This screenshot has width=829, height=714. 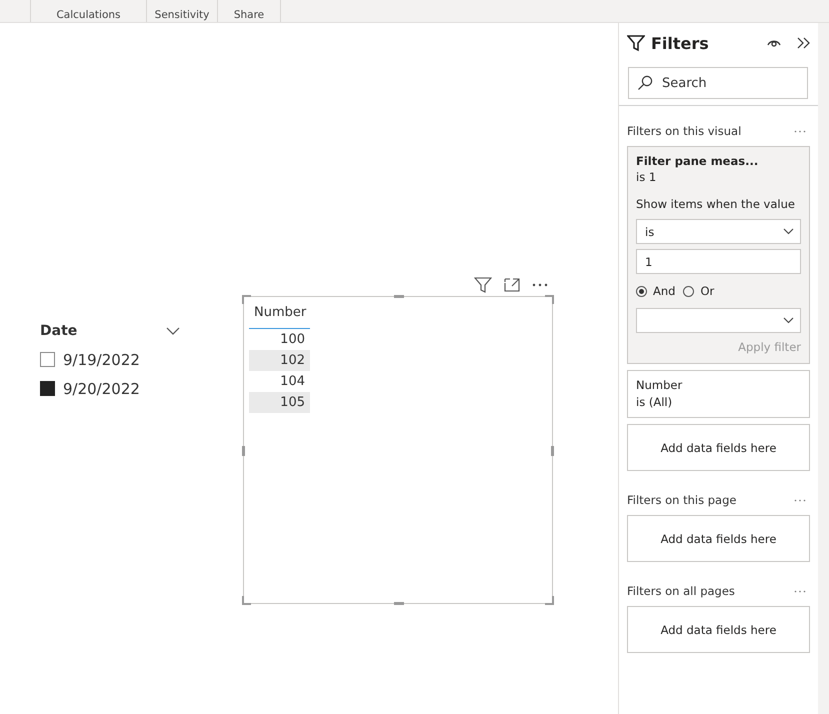 What do you see at coordinates (512, 285) in the screenshot?
I see `expand-icon` at bounding box center [512, 285].